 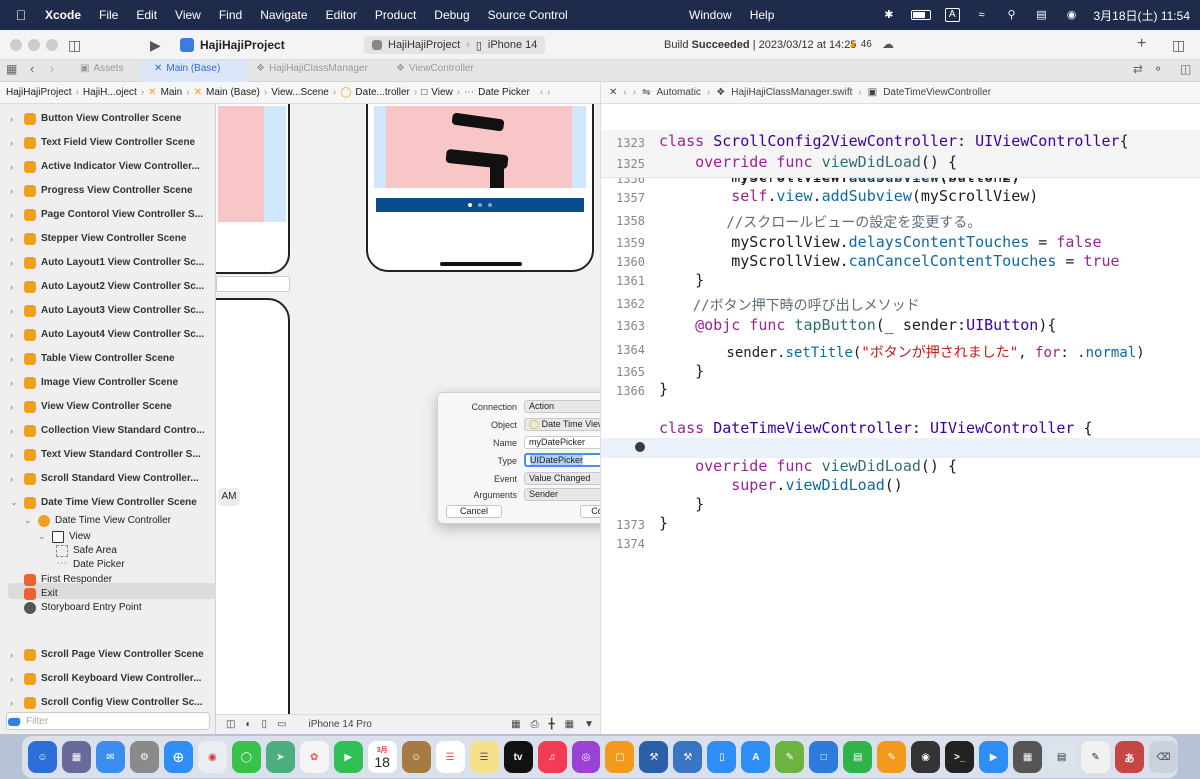 What do you see at coordinates (229, 497) in the screenshot?
I see `date-picker-am: AM` at bounding box center [229, 497].